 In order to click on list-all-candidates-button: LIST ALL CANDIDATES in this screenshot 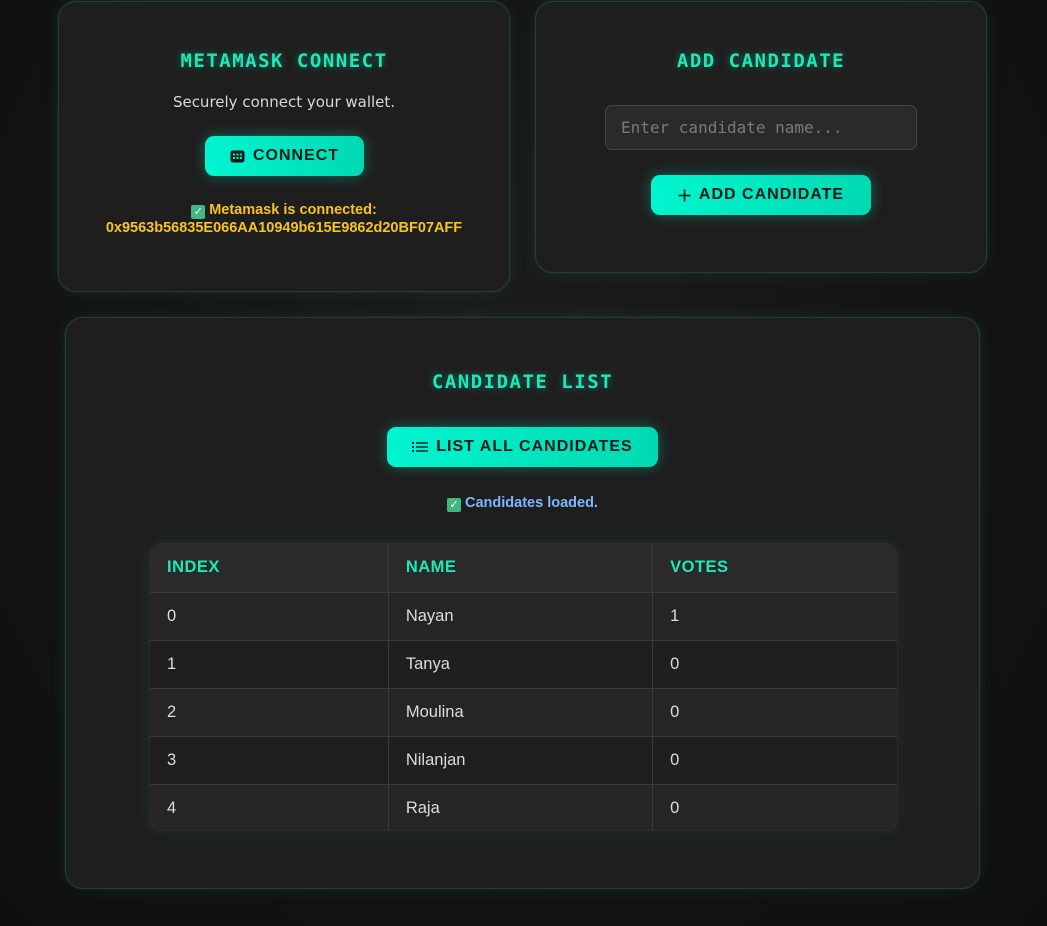, I will do `click(522, 447)`.